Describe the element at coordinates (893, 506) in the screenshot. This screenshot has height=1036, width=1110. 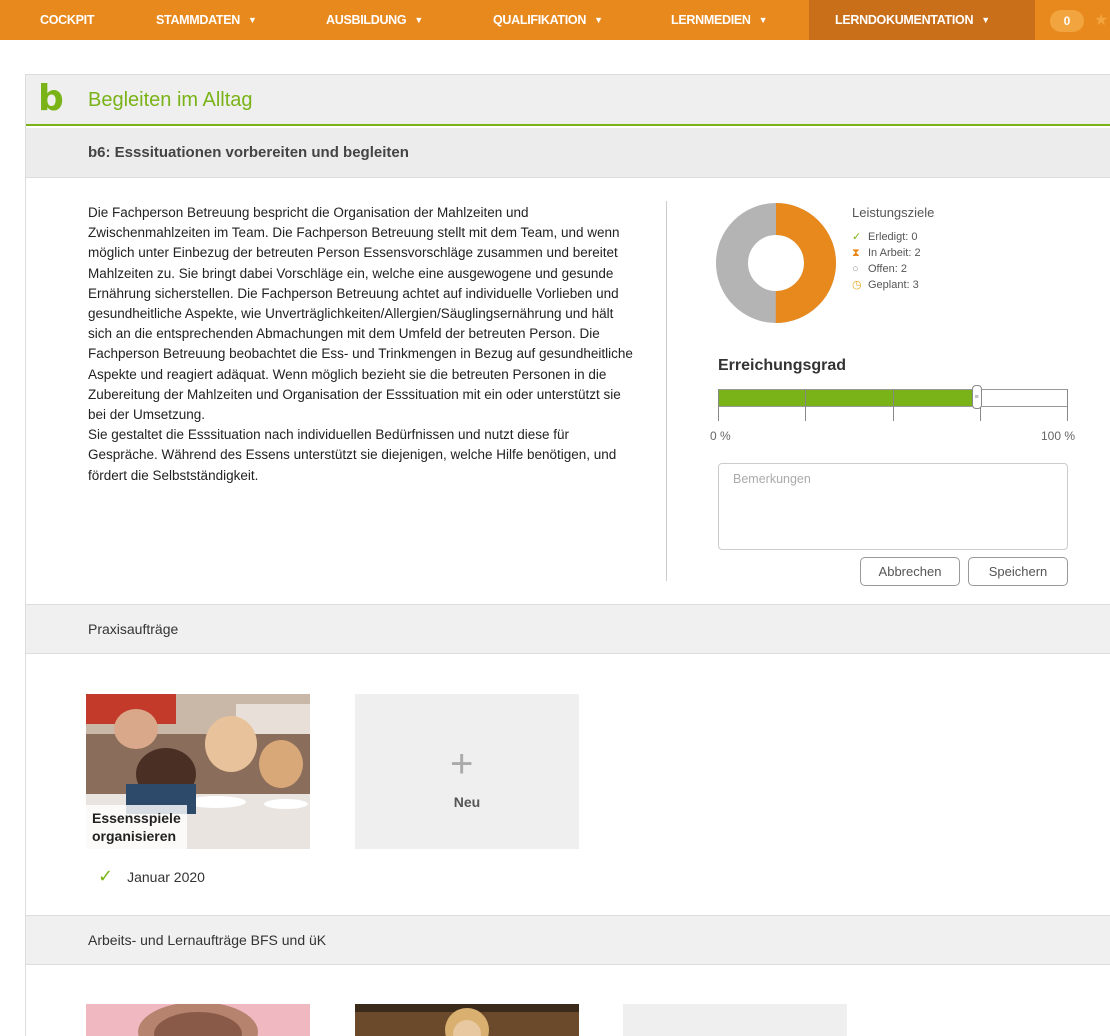
I see `remarks-field` at that location.